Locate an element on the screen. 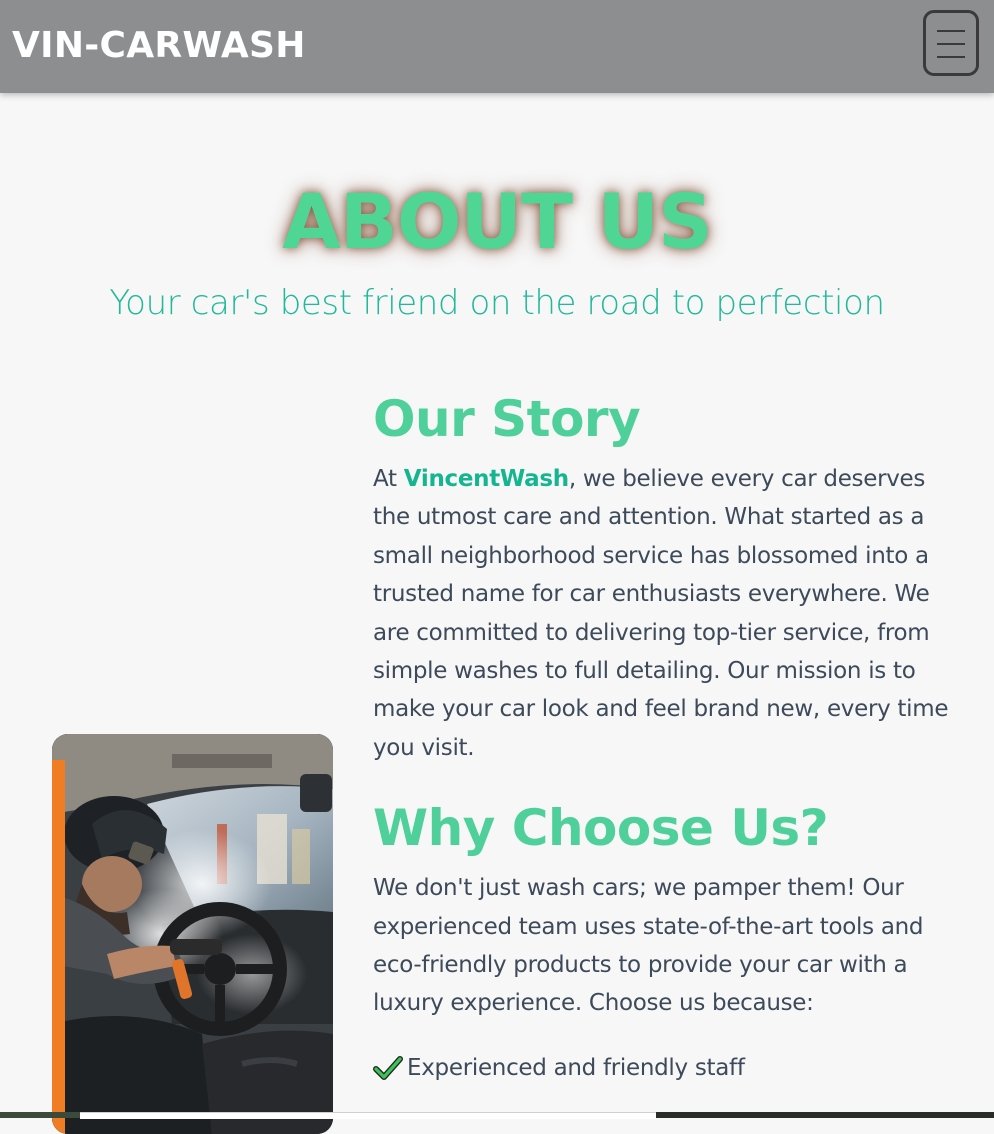 The image size is (994, 1134). navbar: VIN-CARWASH is located at coordinates (497, 46).